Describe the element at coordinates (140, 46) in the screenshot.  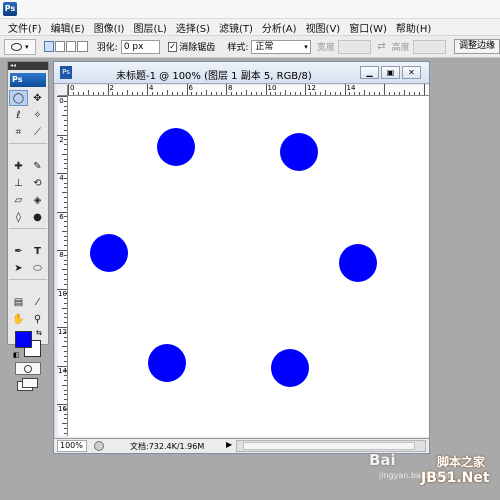
I see `feather-input: 0 px` at that location.